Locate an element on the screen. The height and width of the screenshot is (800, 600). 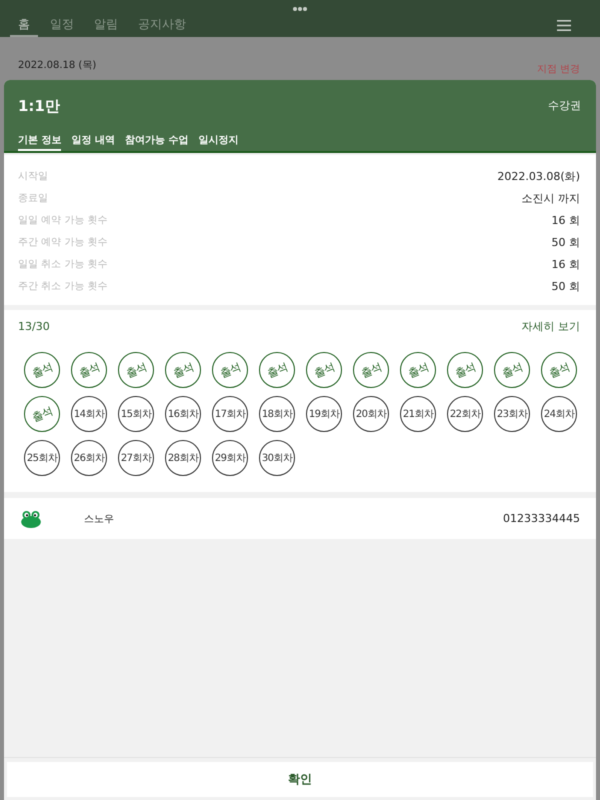
session-marker: 21회차 is located at coordinates (418, 414).